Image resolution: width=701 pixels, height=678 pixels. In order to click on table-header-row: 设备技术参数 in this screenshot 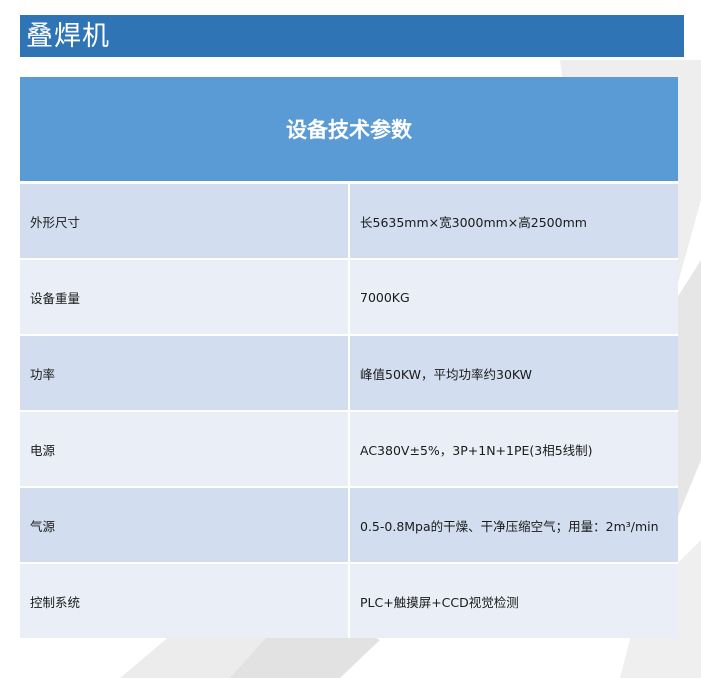, I will do `click(349, 130)`.